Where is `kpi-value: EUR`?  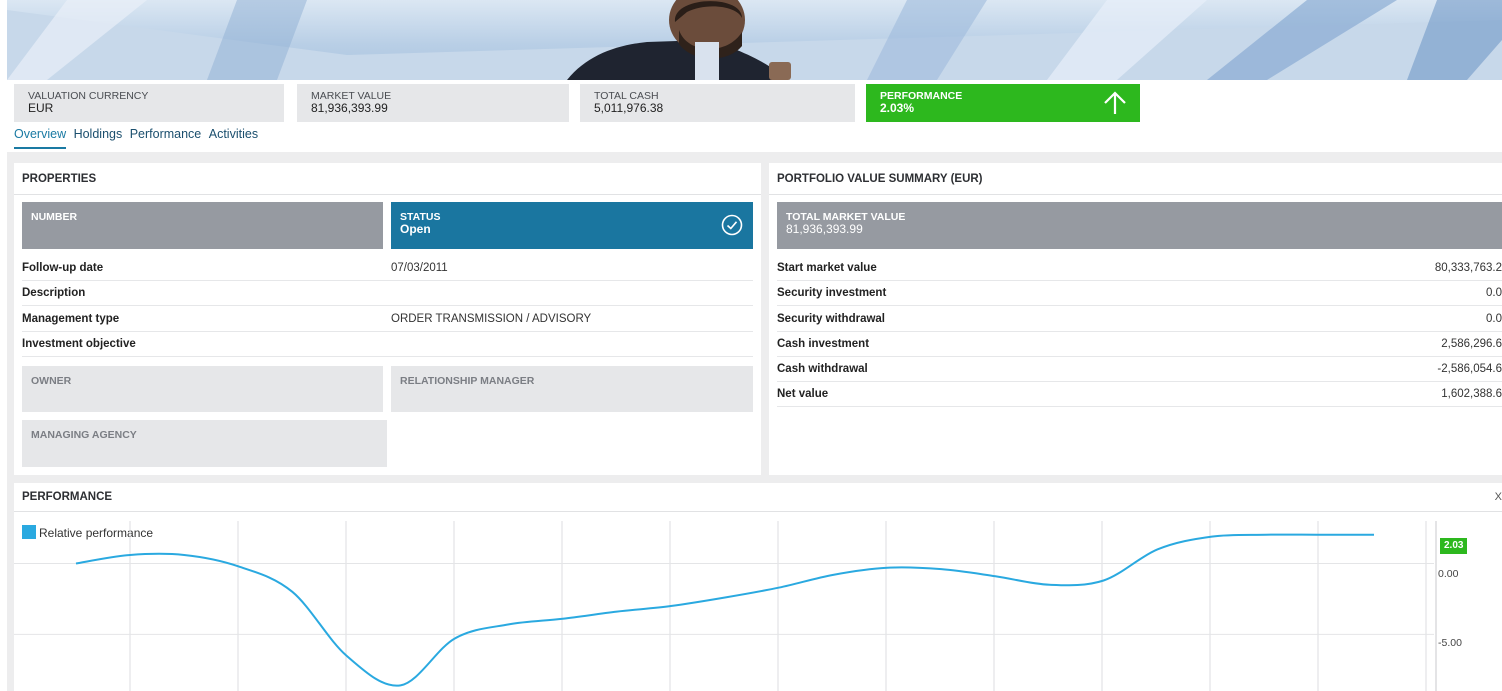 kpi-value: EUR is located at coordinates (41, 108).